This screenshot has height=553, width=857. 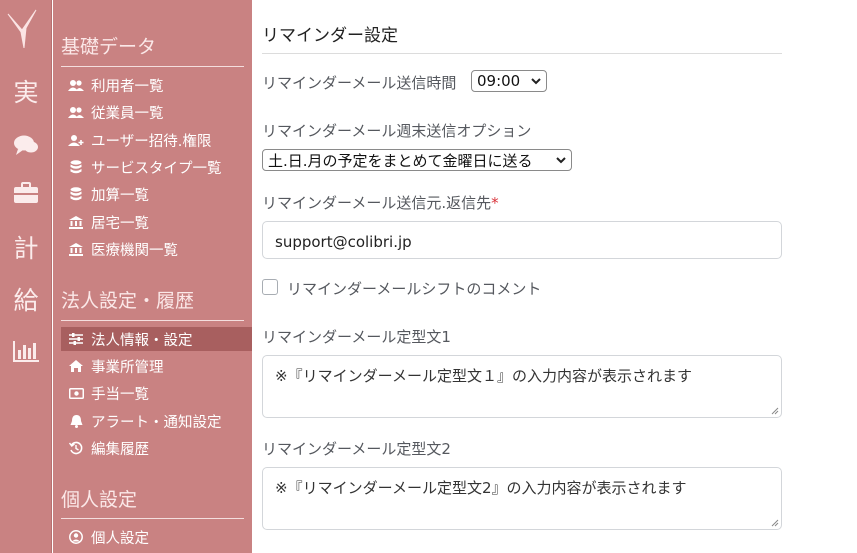 What do you see at coordinates (120, 394) in the screenshot?
I see `sidebar-item-label: 手当一覧` at bounding box center [120, 394].